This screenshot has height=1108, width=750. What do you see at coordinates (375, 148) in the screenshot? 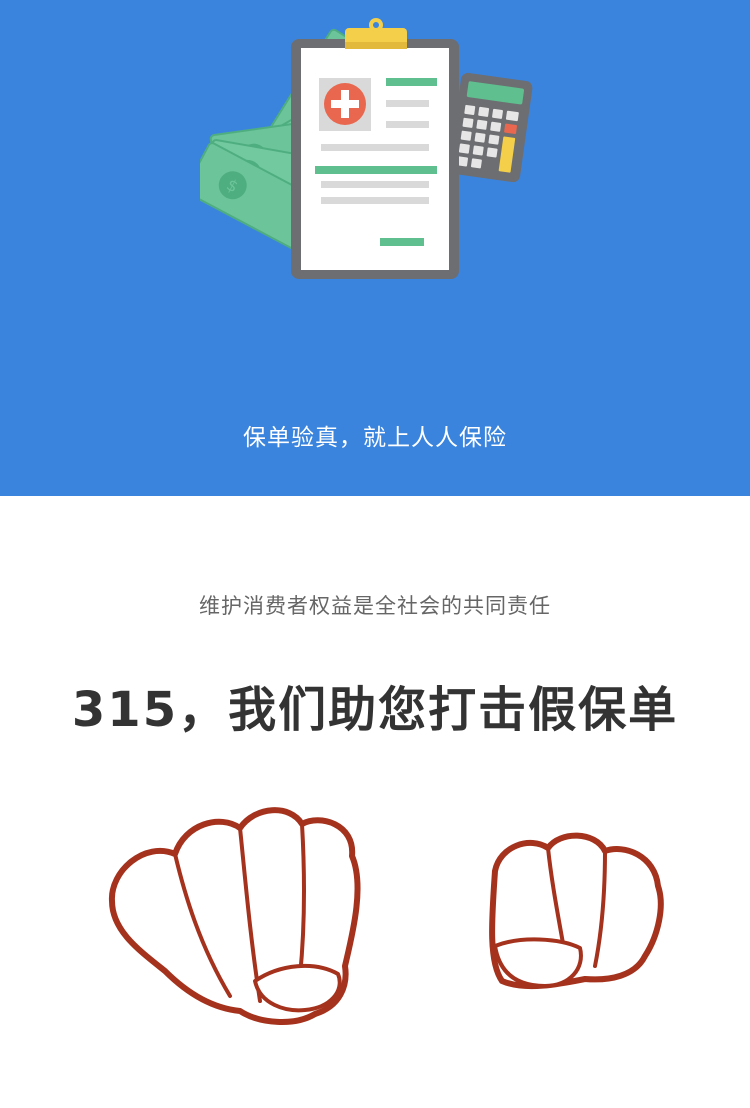
I see `clipboard-icon` at bounding box center [375, 148].